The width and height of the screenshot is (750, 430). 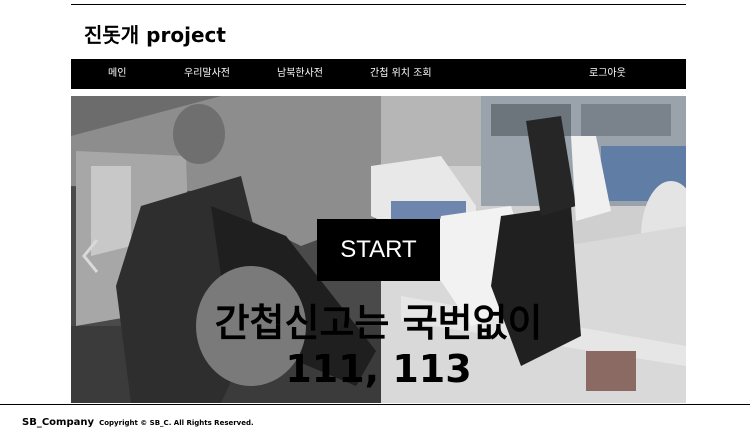 I want to click on logout-link: 로그아웃, so click(x=607, y=74).